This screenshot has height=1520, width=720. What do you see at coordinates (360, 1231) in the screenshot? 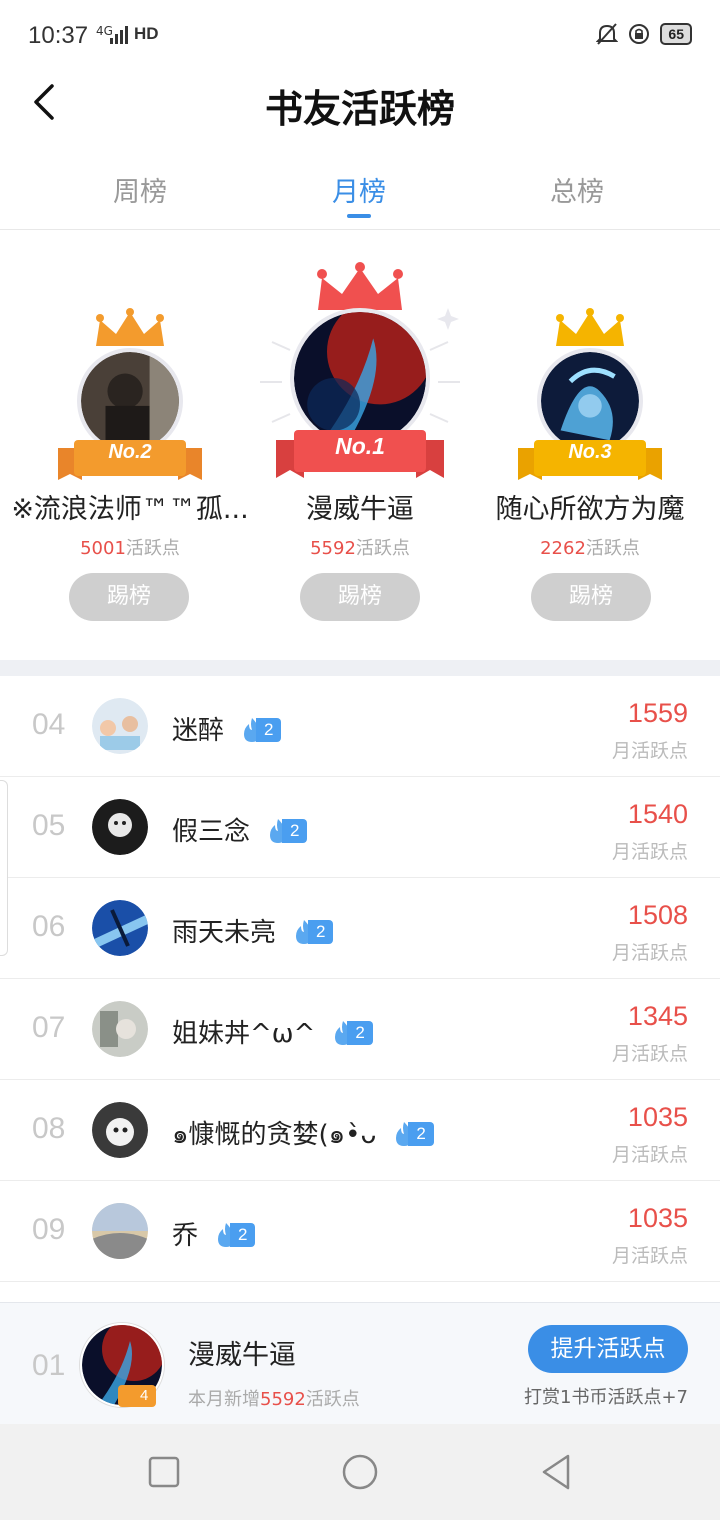
I see `list-item: 09 乔2 1035 月活跃点` at bounding box center [360, 1231].